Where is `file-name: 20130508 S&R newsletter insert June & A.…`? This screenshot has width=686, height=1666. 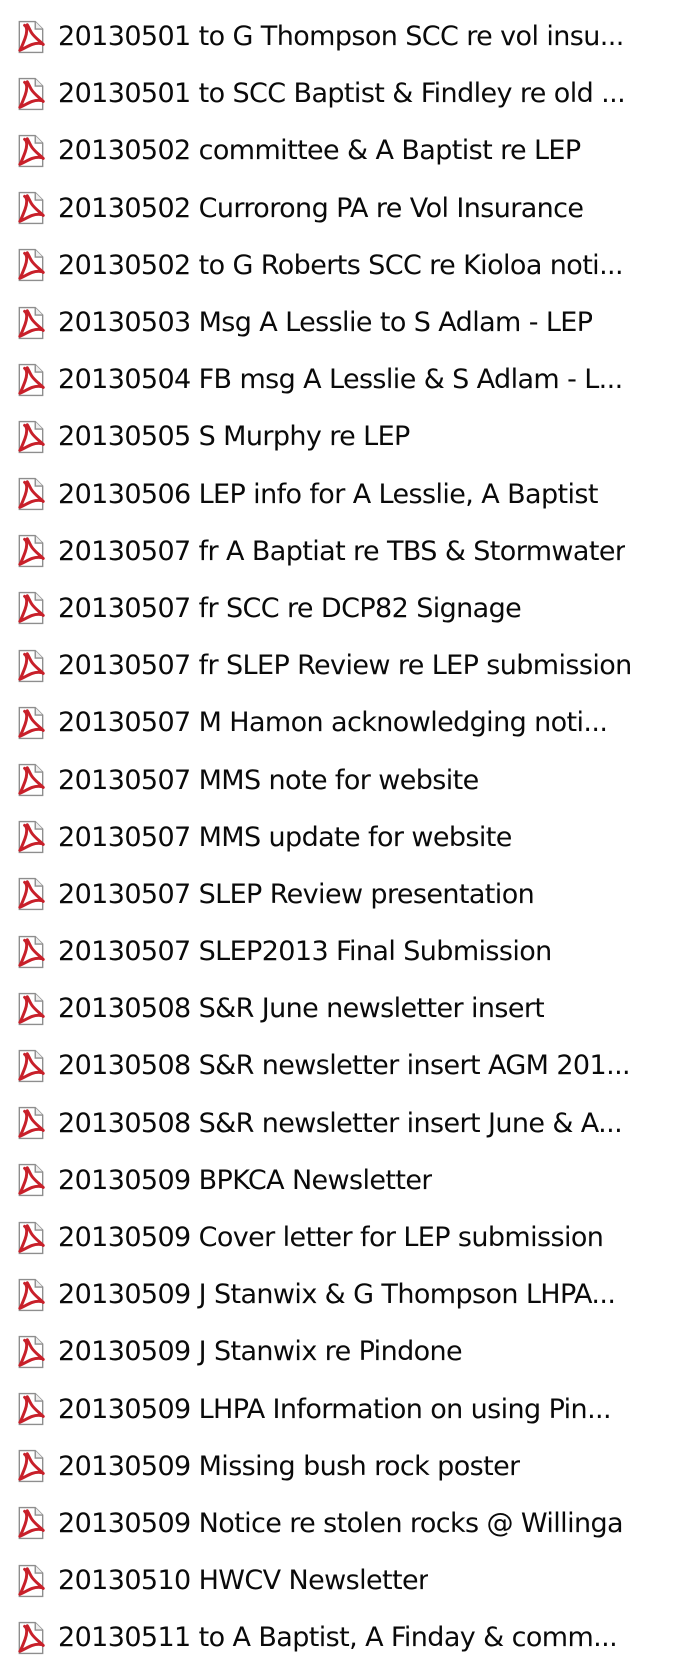 file-name: 20130508 S&R newsletter insert June & A.… is located at coordinates (340, 1123).